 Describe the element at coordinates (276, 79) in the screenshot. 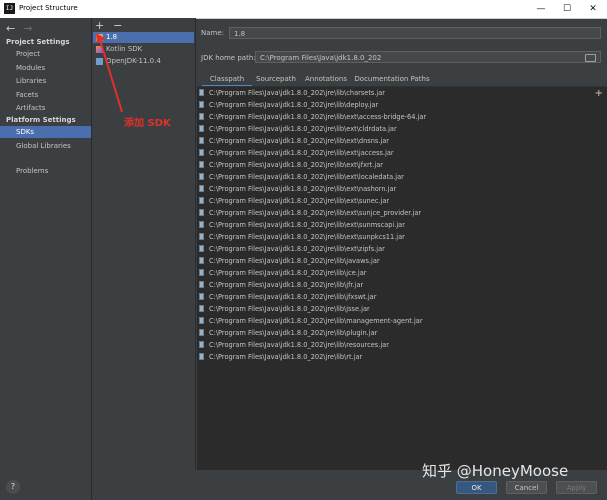

I see `tab-sourcepath: Sourcepath` at that location.